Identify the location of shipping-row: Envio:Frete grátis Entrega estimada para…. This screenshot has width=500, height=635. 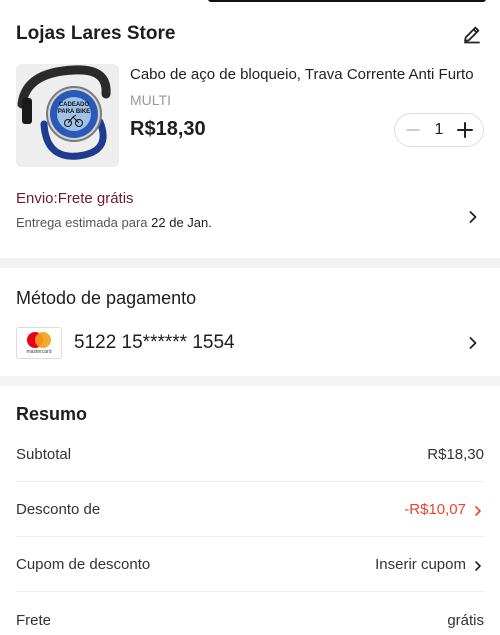
(250, 218).